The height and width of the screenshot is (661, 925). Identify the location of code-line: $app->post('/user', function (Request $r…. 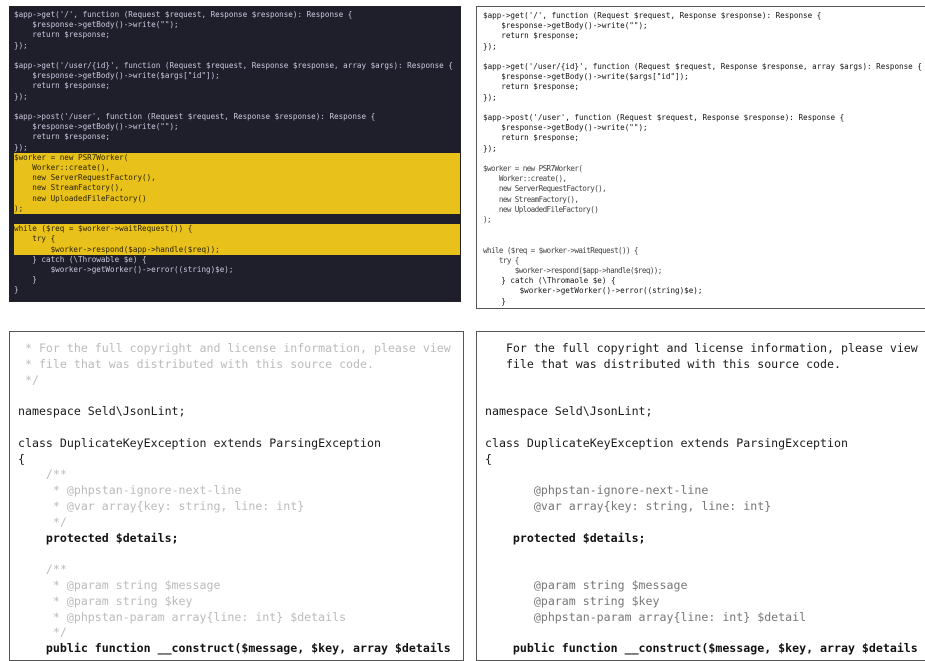
(664, 118).